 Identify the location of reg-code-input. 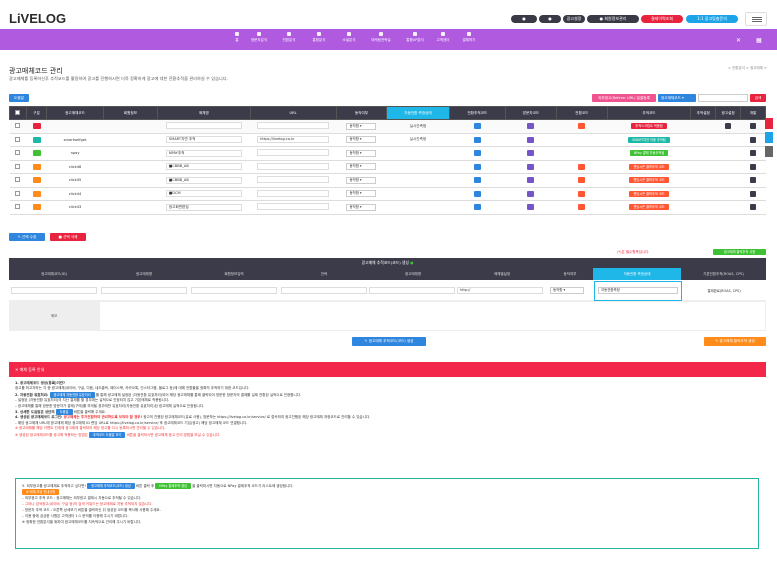
(54, 290).